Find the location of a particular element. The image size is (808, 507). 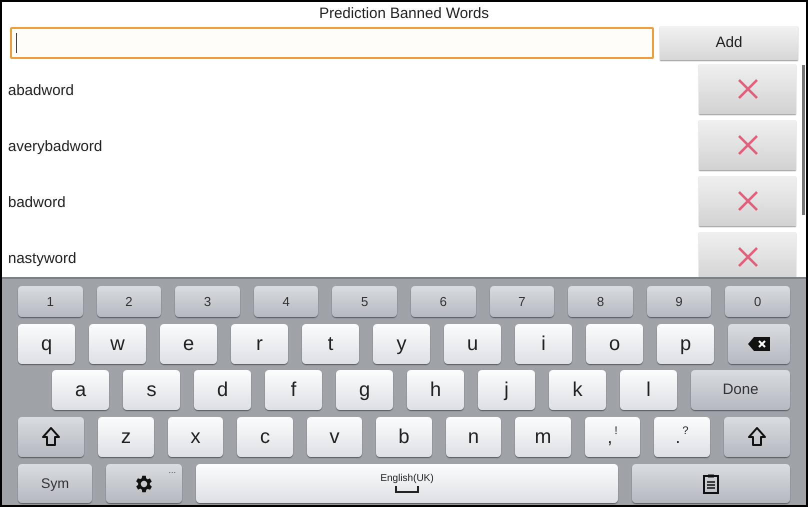

backspace-key is located at coordinates (759, 344).